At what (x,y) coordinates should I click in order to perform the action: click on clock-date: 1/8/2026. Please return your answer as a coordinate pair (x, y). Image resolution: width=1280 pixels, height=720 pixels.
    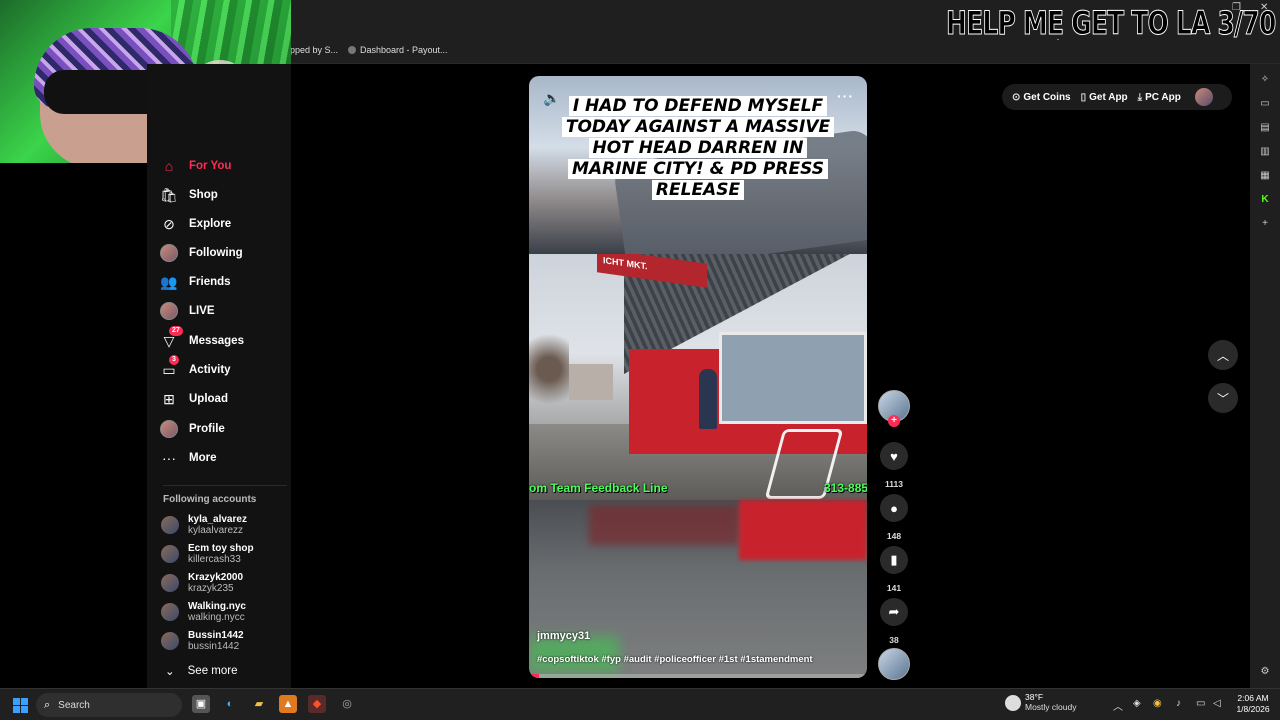
    Looking at the image, I should click on (1253, 709).